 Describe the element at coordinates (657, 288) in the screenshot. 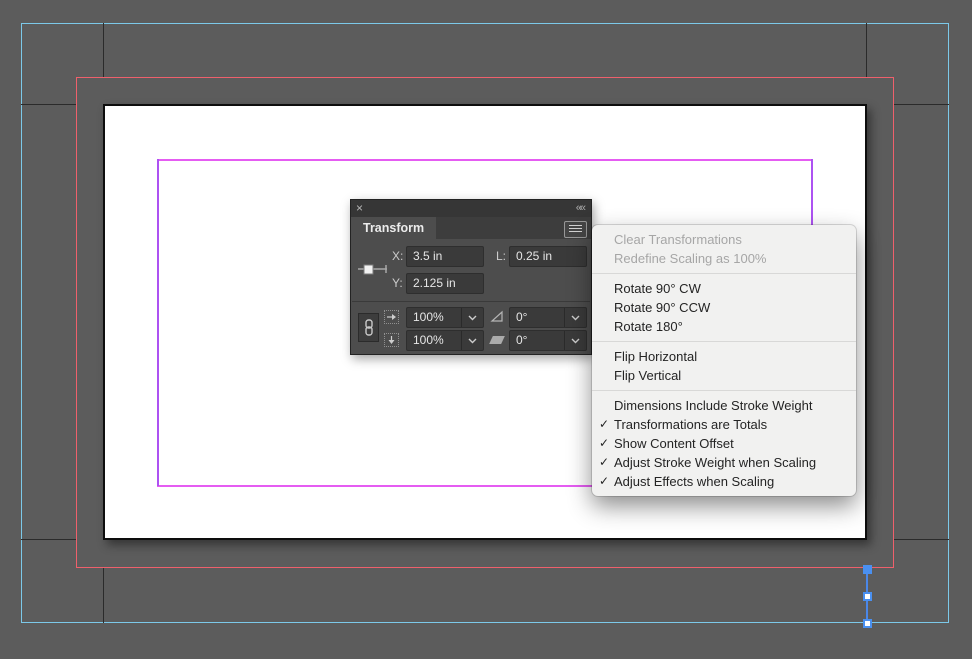

I see `menu-item-label: Rotate 90° CW` at that location.